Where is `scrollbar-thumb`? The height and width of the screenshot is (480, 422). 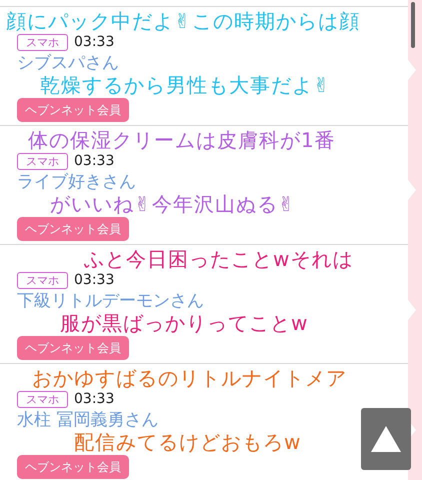
scrollbar-thumb is located at coordinates (413, 25).